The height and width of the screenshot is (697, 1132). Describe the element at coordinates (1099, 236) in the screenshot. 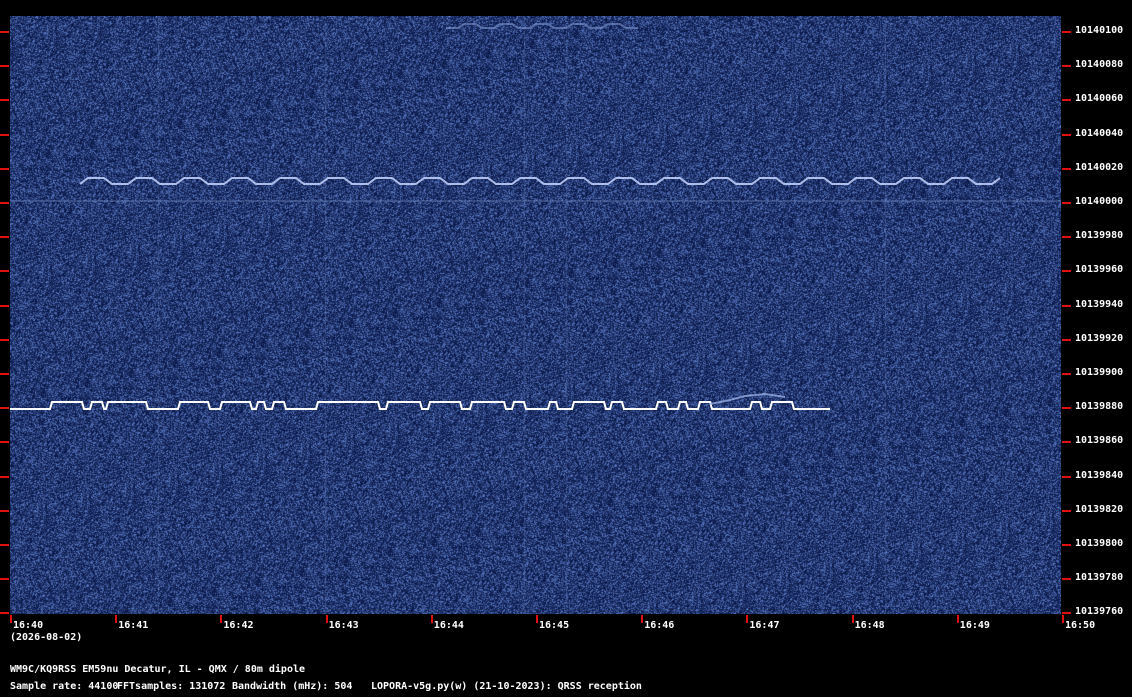

I see `frequency-label: 10139980` at that location.